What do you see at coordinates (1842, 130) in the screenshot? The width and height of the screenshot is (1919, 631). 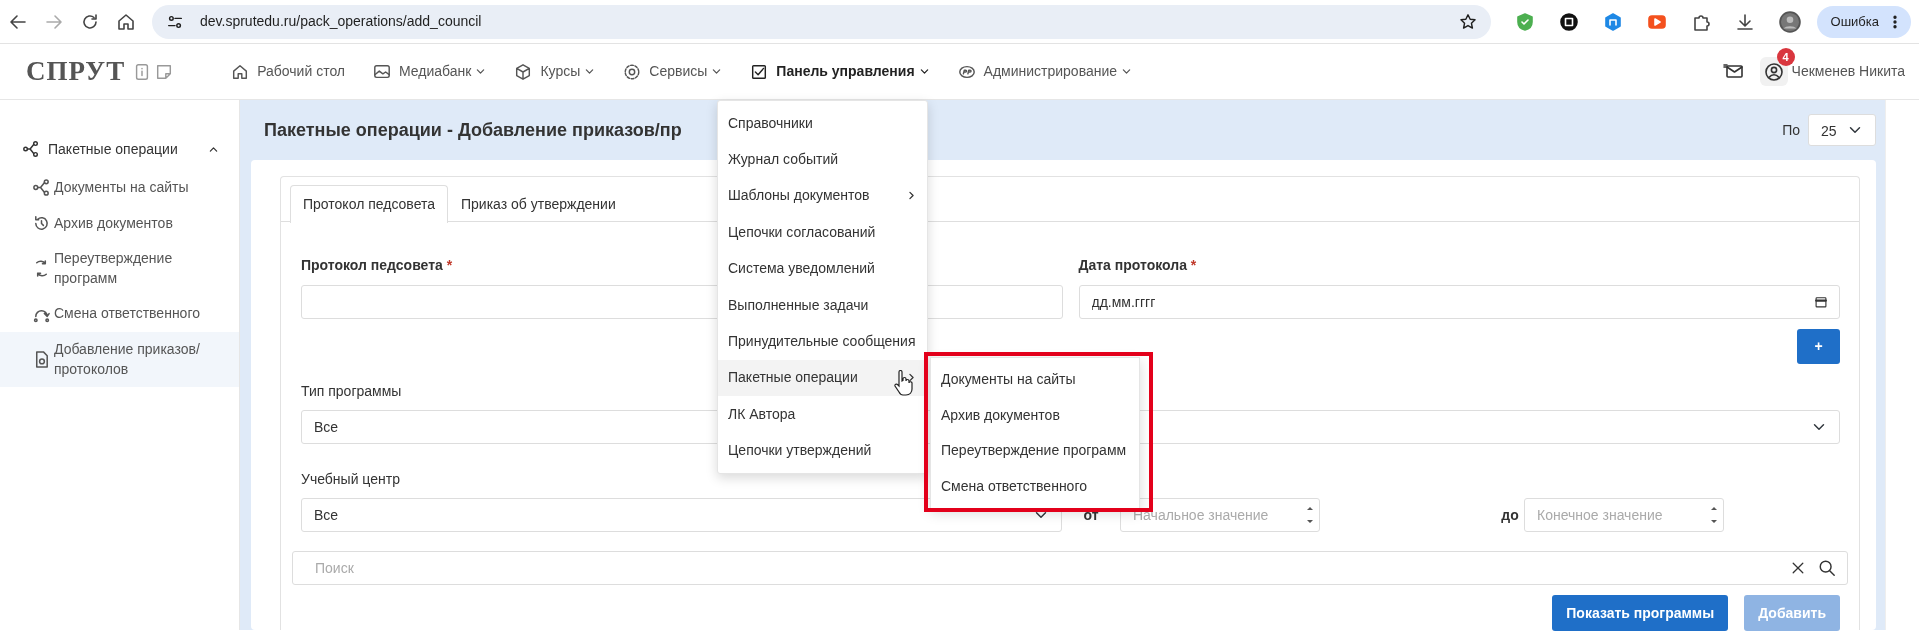 I see `per-page-select: 25` at bounding box center [1842, 130].